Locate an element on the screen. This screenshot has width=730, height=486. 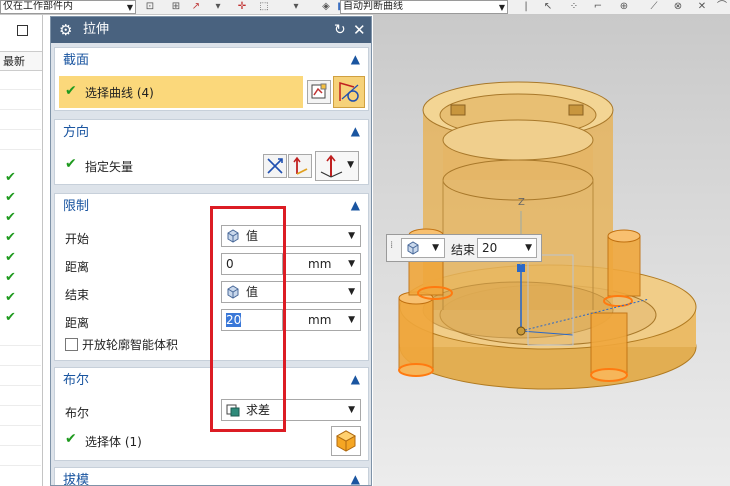
quadrant-icon: ⊗ is located at coordinates (678, 6).